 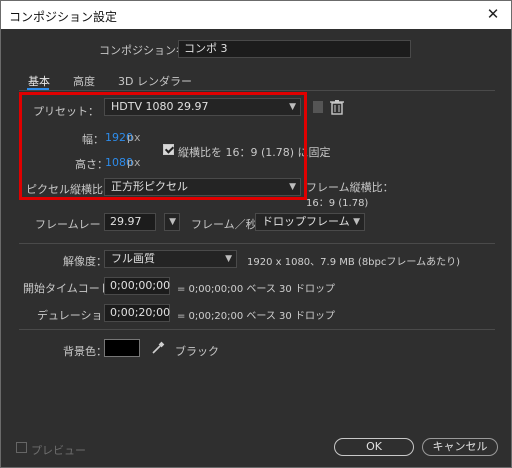 I want to click on window-title: コンポジション設定, so click(x=63, y=17).